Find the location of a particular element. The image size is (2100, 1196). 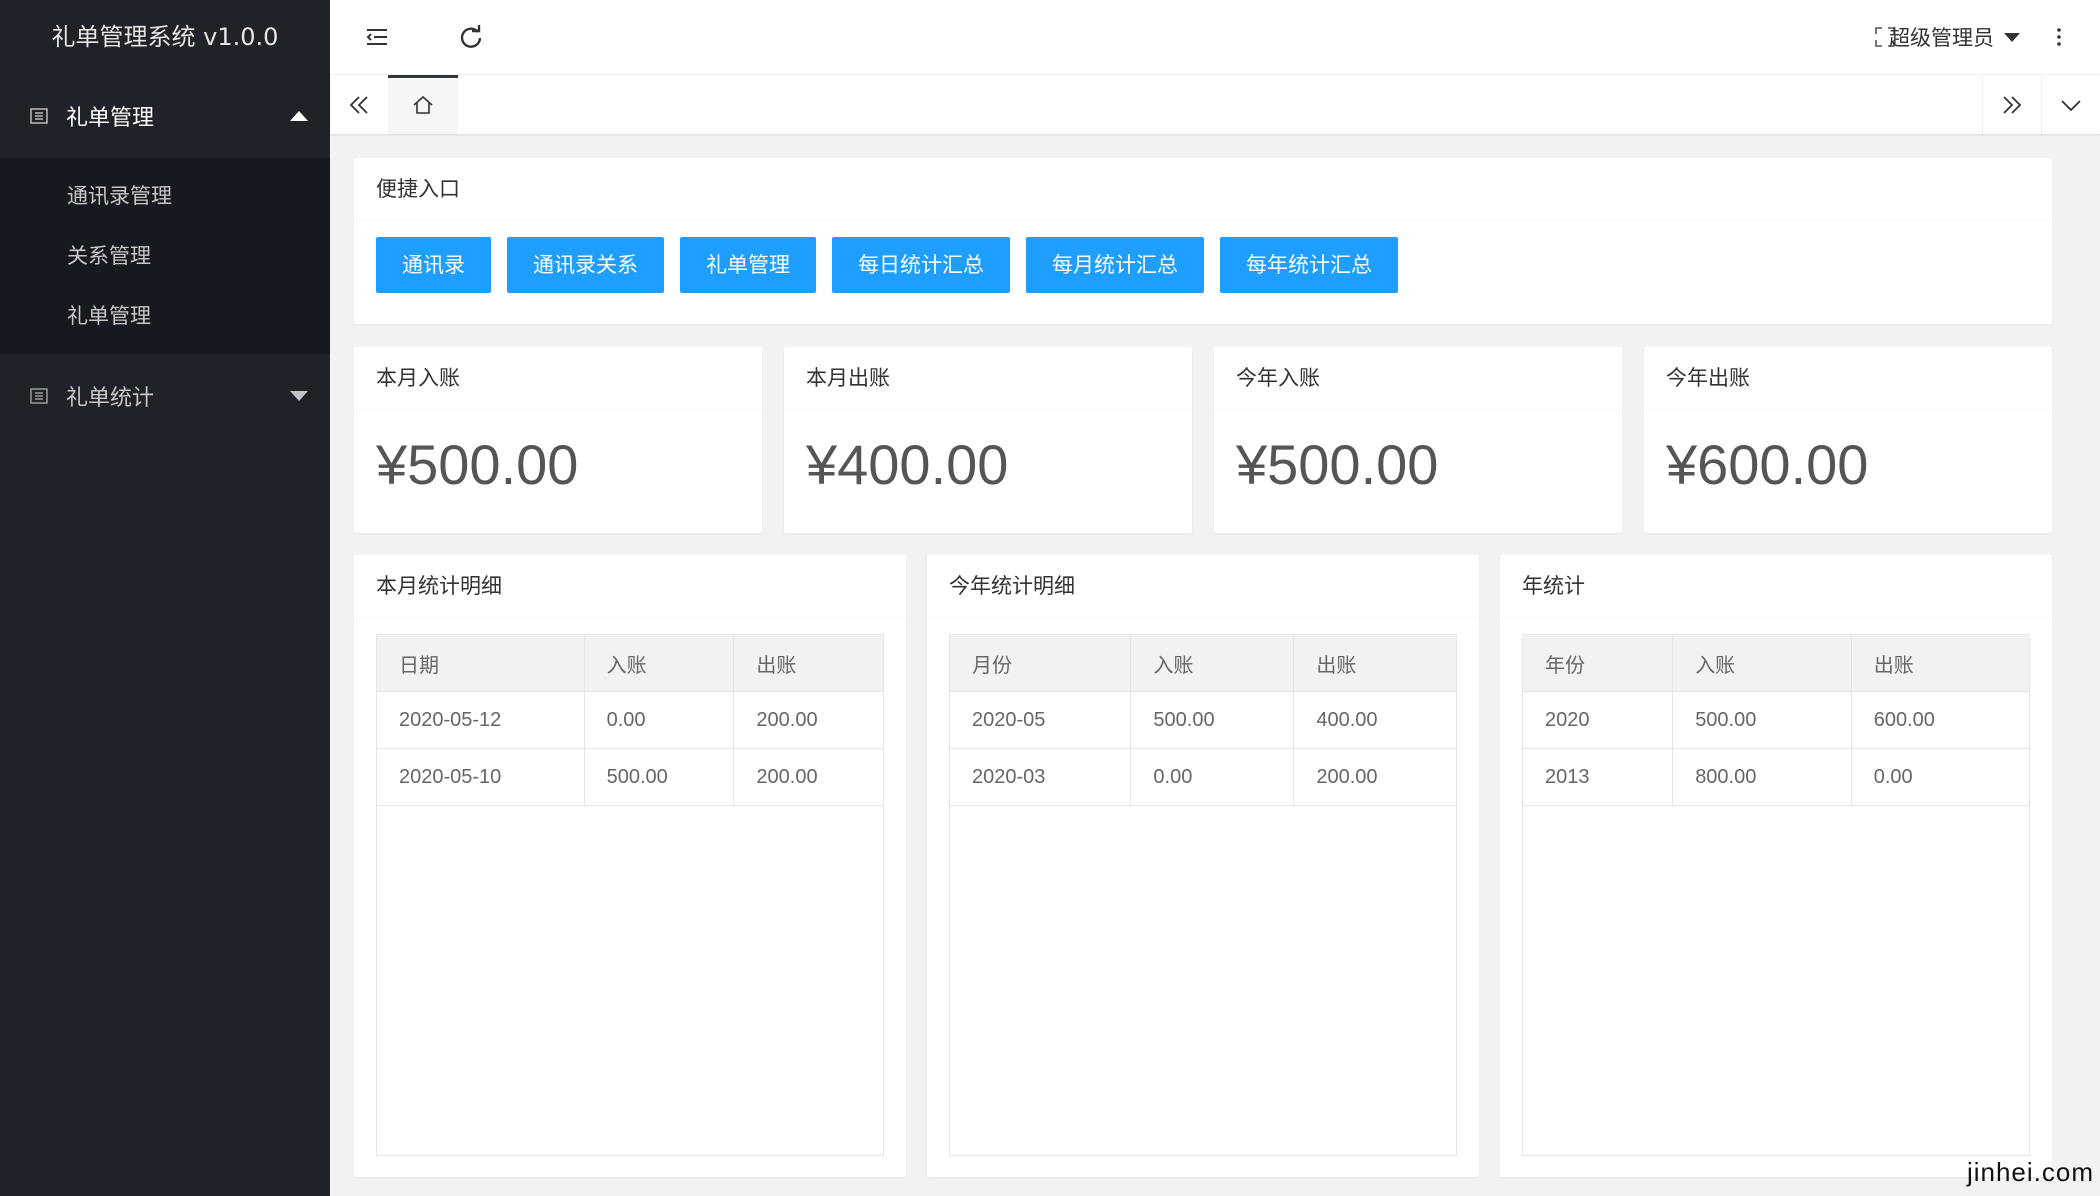

table-title: 年统计 is located at coordinates (1776, 586).